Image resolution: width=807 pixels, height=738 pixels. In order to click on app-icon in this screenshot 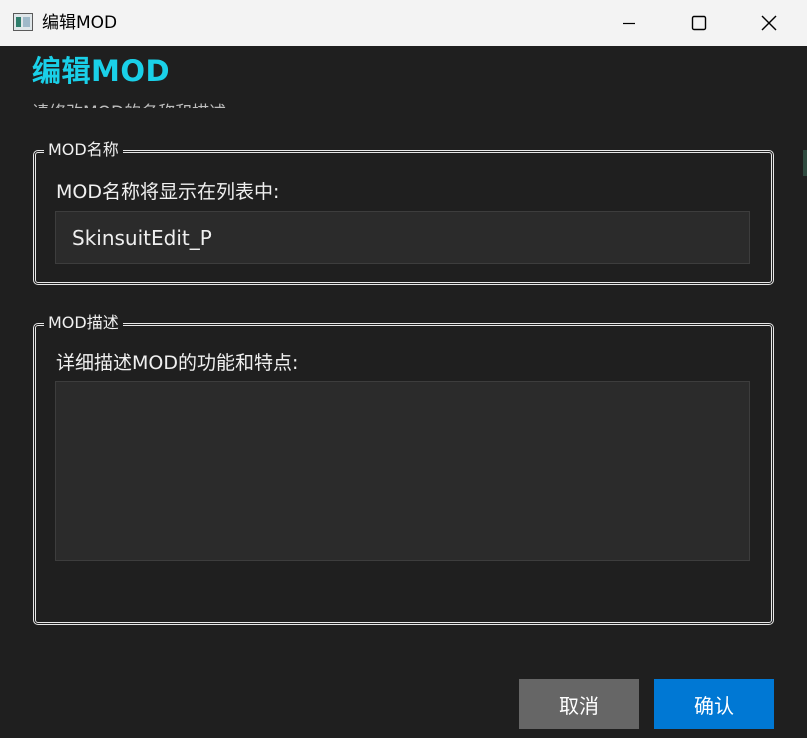, I will do `click(23, 22)`.